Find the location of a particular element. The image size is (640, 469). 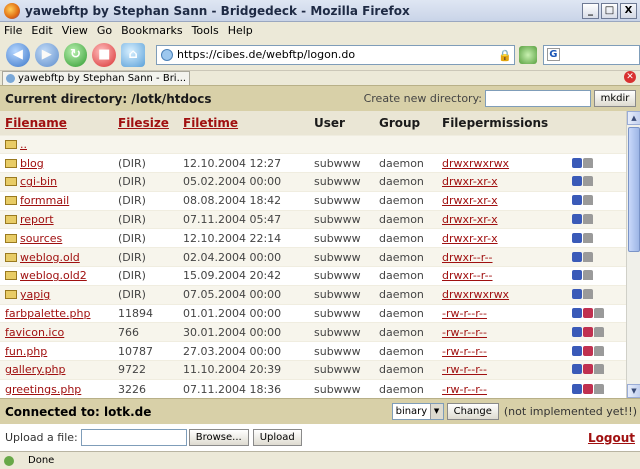

menu-go: Go is located at coordinates (104, 30).